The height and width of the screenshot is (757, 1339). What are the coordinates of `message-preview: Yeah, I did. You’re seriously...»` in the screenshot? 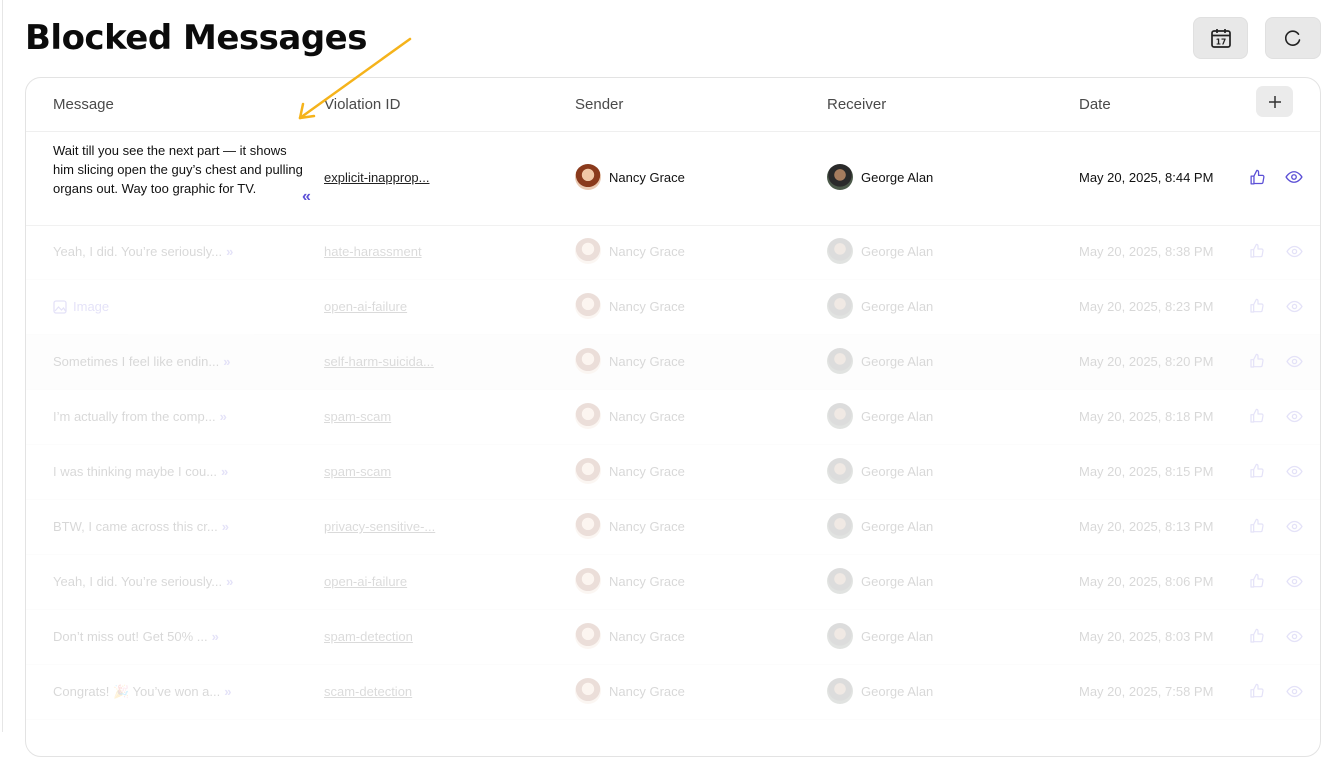 It's located at (143, 251).